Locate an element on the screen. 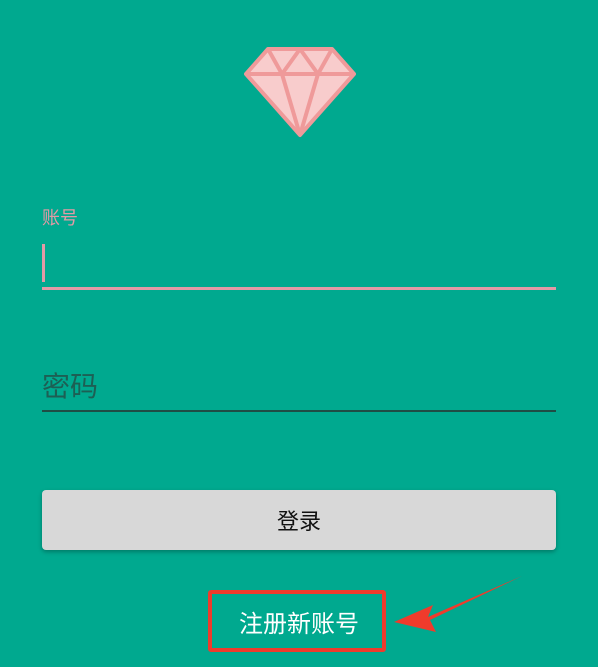 This screenshot has width=598, height=667. text-cursor is located at coordinates (43, 263).